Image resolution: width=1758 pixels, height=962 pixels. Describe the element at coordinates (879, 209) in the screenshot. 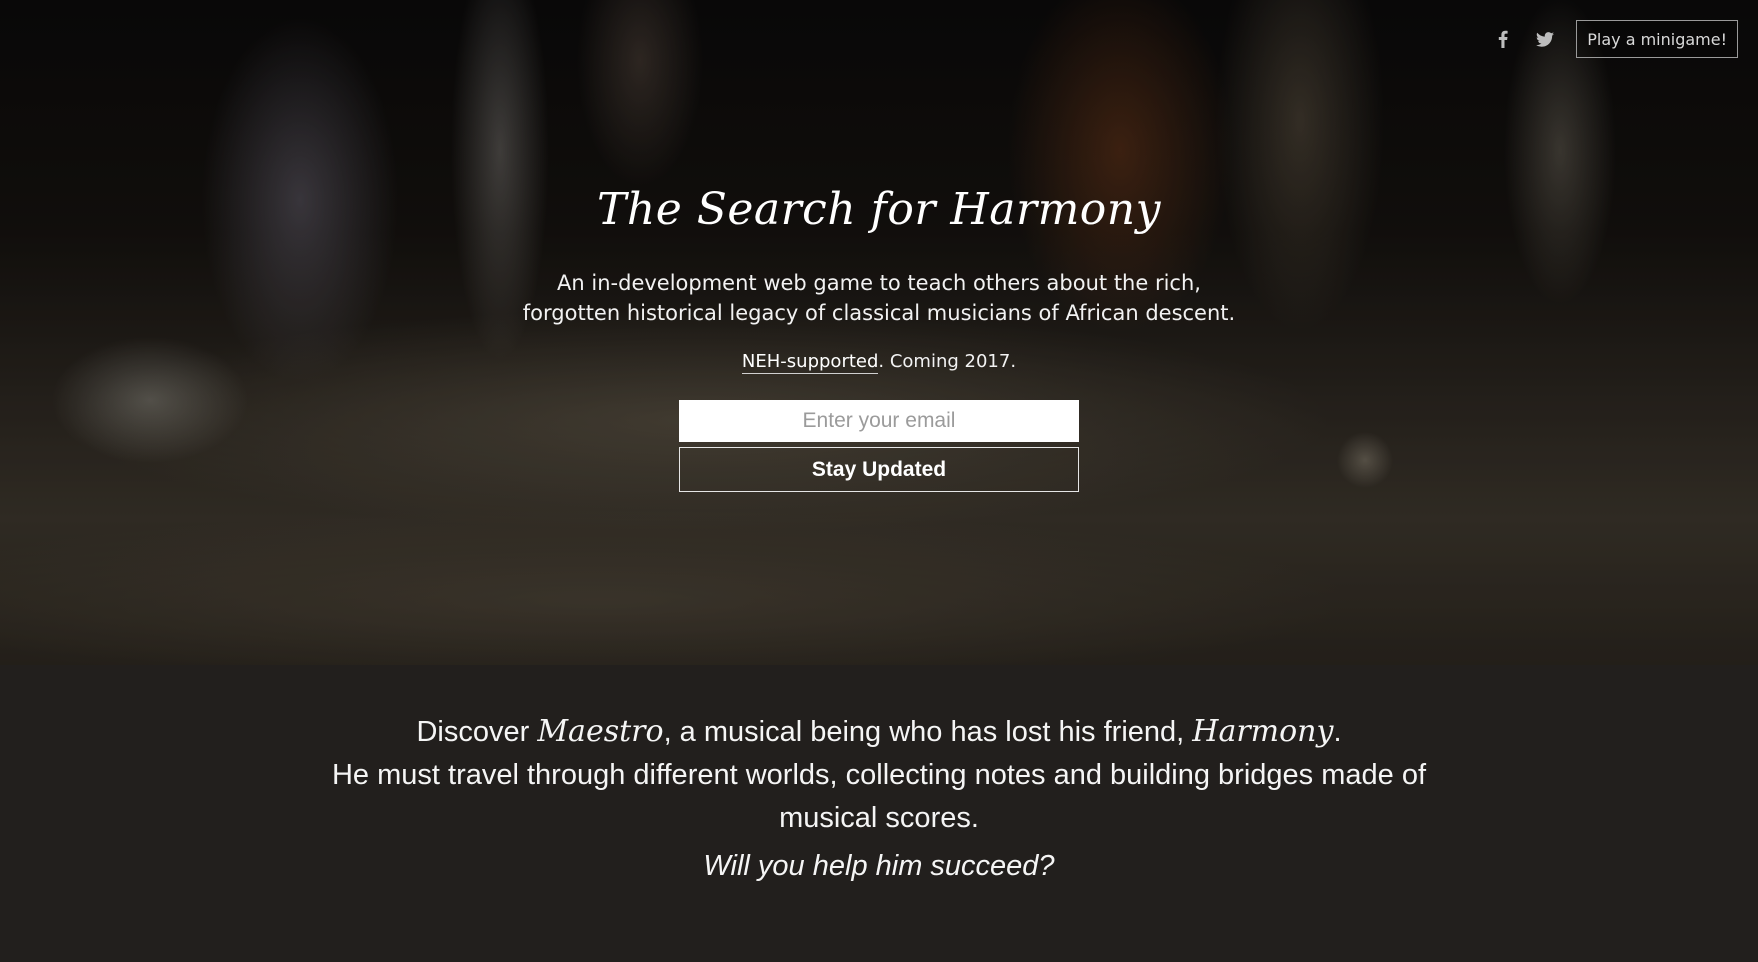

I see `page-title: The Search for Harmony` at that location.